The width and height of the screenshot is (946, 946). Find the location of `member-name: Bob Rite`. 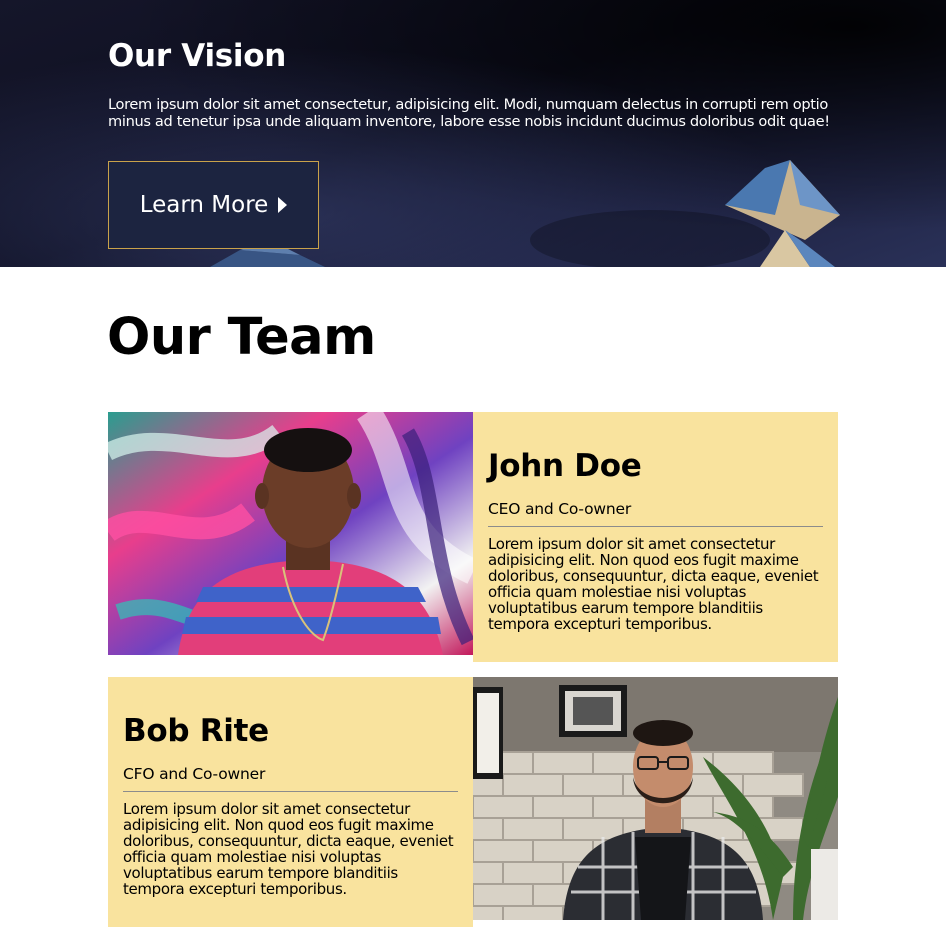

member-name: Bob Rite is located at coordinates (196, 731).